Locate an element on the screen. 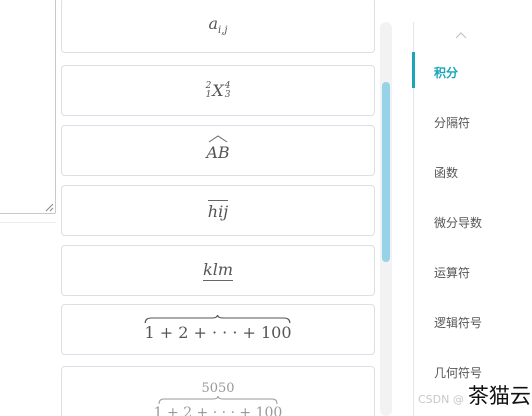 The width and height of the screenshot is (532, 416). formula-overbrace-render: 1 + 2 + · · · + 100 is located at coordinates (218, 328).